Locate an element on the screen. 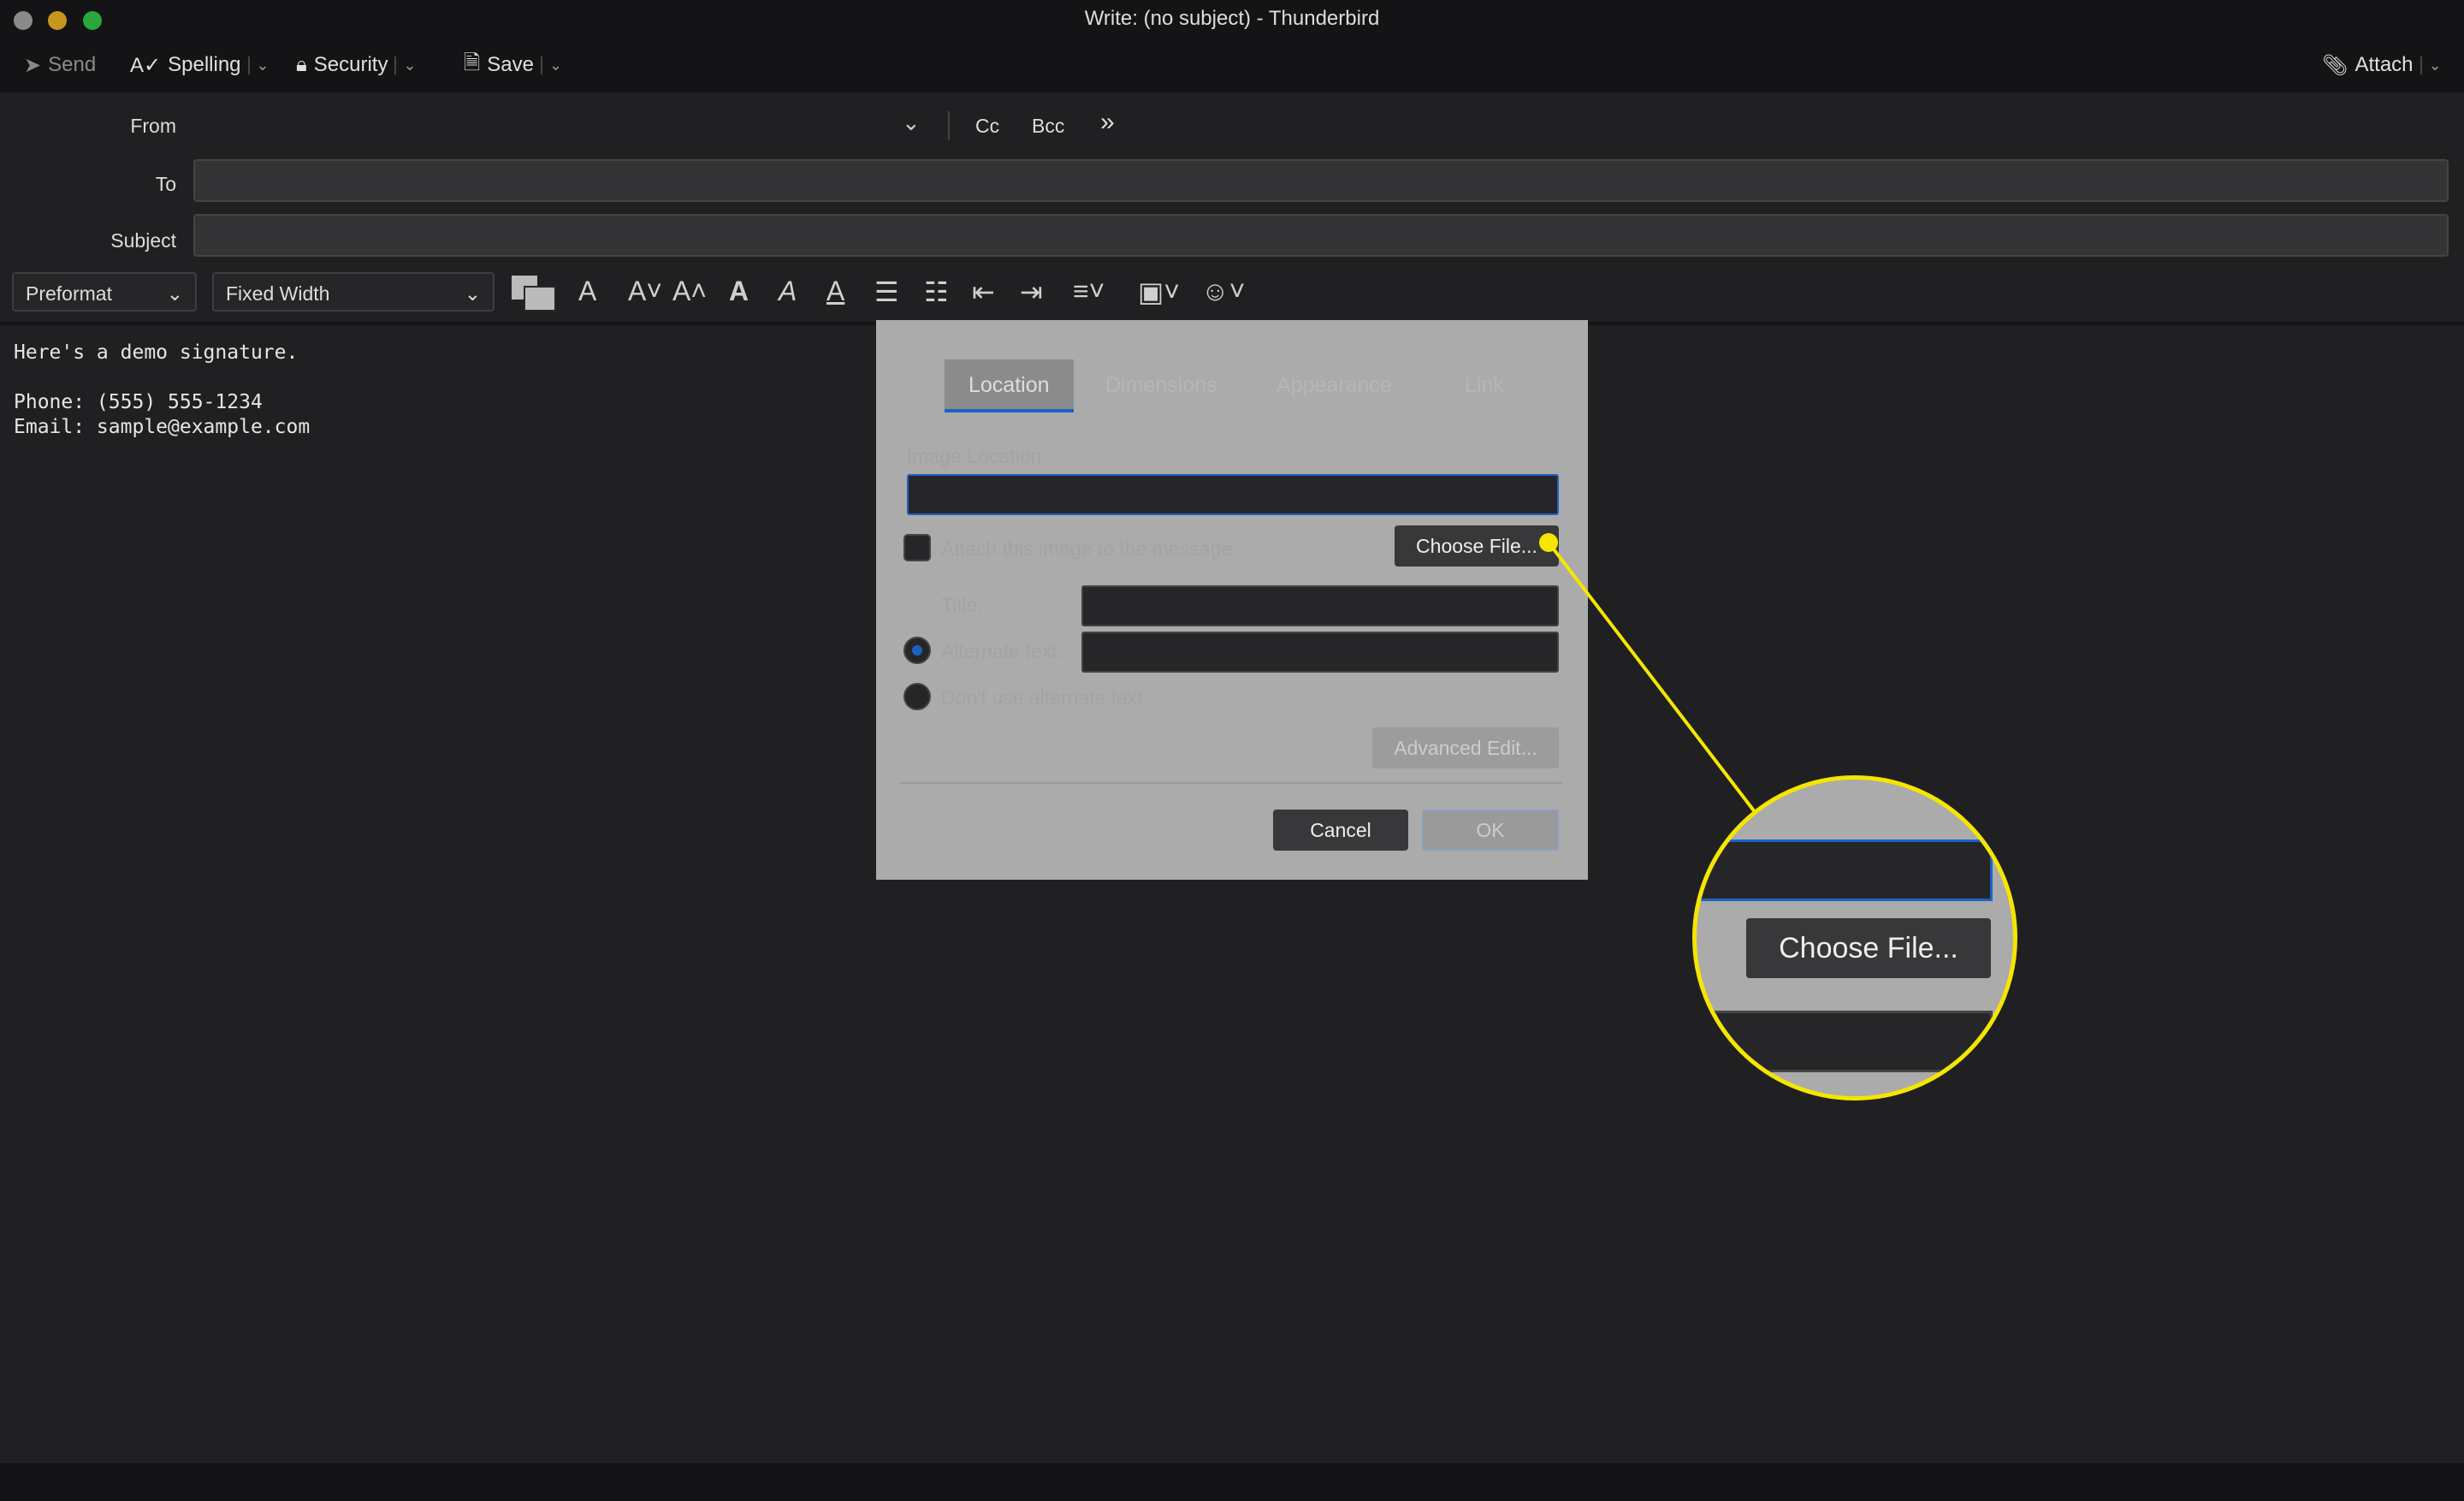 Image resolution: width=2464 pixels, height=1501 pixels. callout-dot is located at coordinates (1548, 542).